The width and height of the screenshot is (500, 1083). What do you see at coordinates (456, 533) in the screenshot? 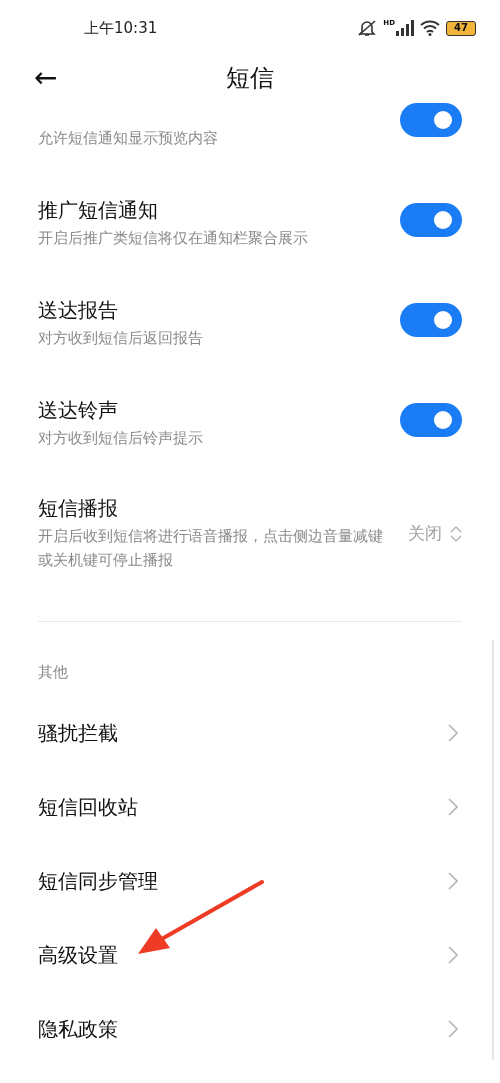
I see `up-down-chevron-icon` at bounding box center [456, 533].